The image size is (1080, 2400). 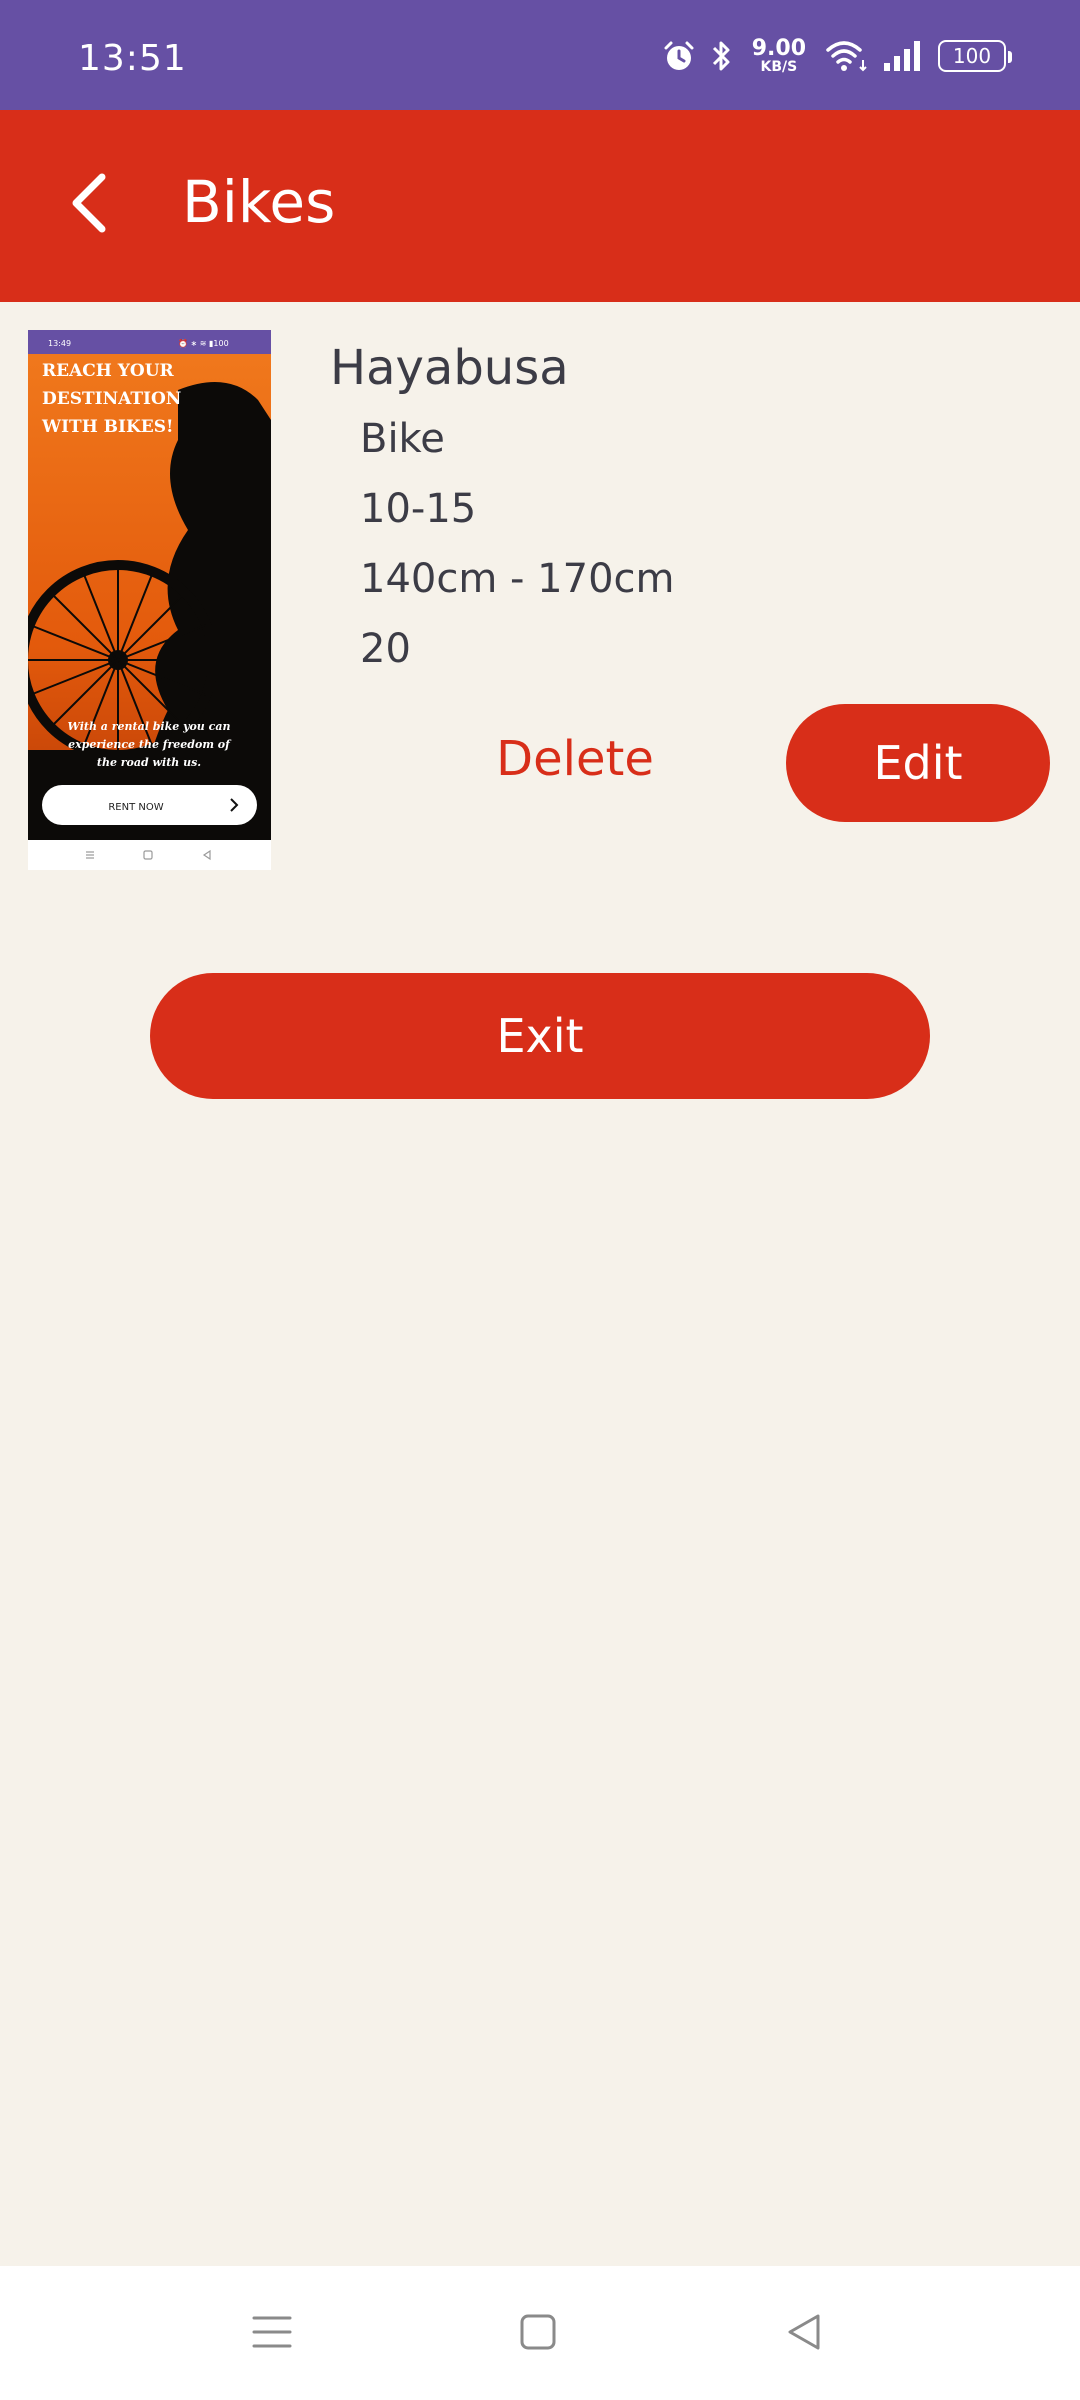 What do you see at coordinates (111, 399) in the screenshot?
I see `thumb-headline-2: DESTINATION` at bounding box center [111, 399].